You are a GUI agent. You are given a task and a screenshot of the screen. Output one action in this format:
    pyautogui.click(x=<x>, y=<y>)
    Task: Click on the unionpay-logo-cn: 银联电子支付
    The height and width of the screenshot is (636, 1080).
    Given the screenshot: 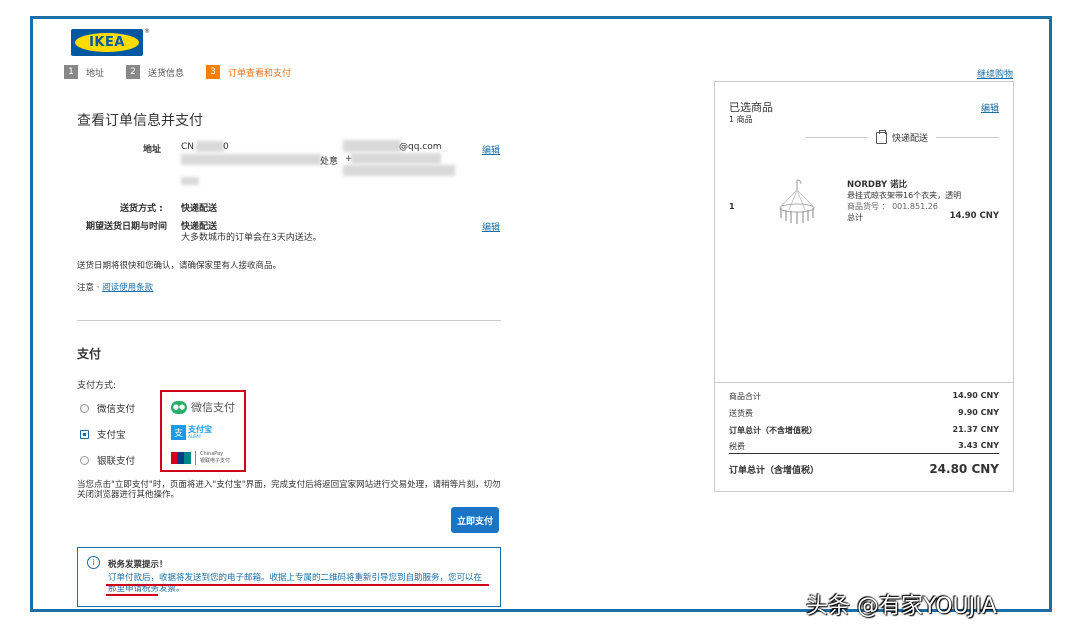 What is the action you would take?
    pyautogui.click(x=215, y=461)
    